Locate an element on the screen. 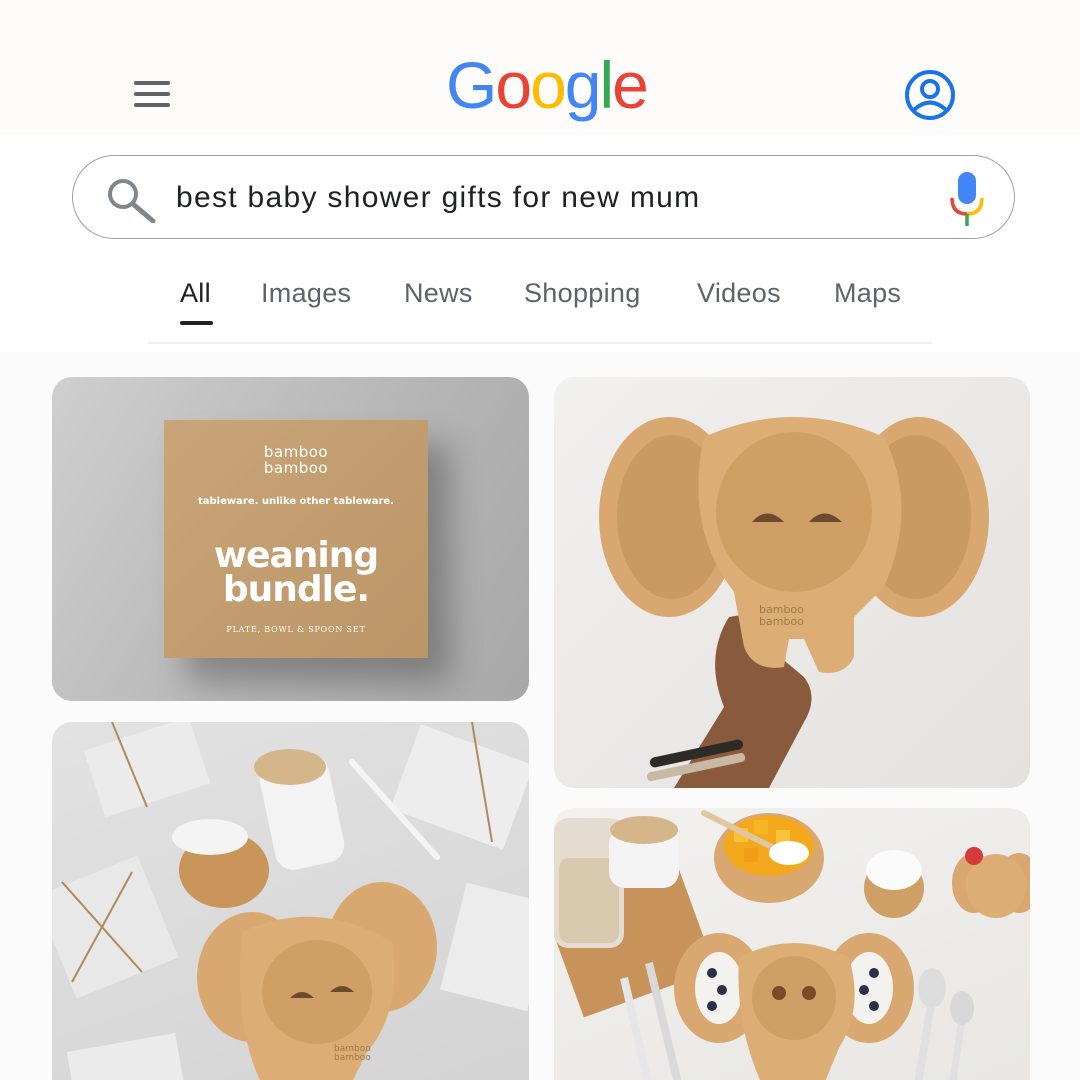 The height and width of the screenshot is (1080, 1080). active-tab-indicator is located at coordinates (196, 323).